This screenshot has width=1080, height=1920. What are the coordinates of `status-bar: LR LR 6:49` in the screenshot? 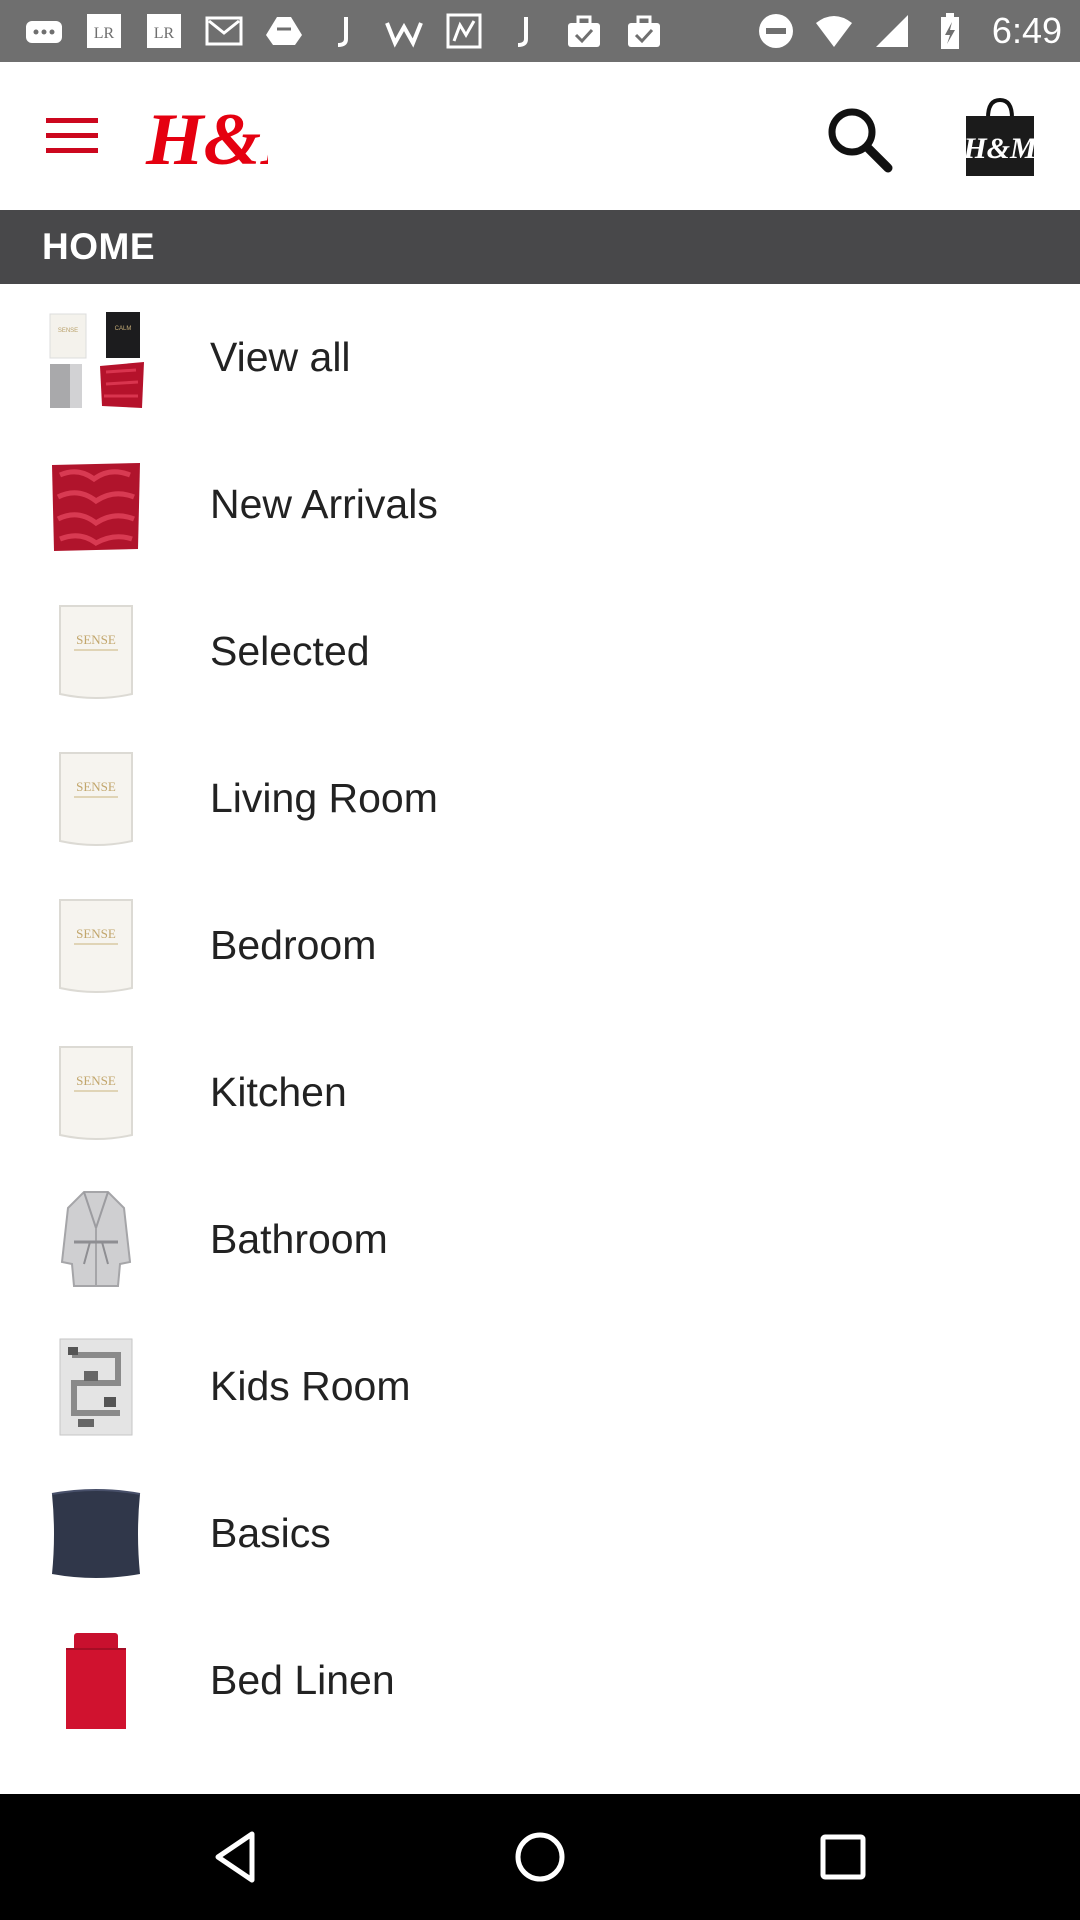 It's located at (540, 31).